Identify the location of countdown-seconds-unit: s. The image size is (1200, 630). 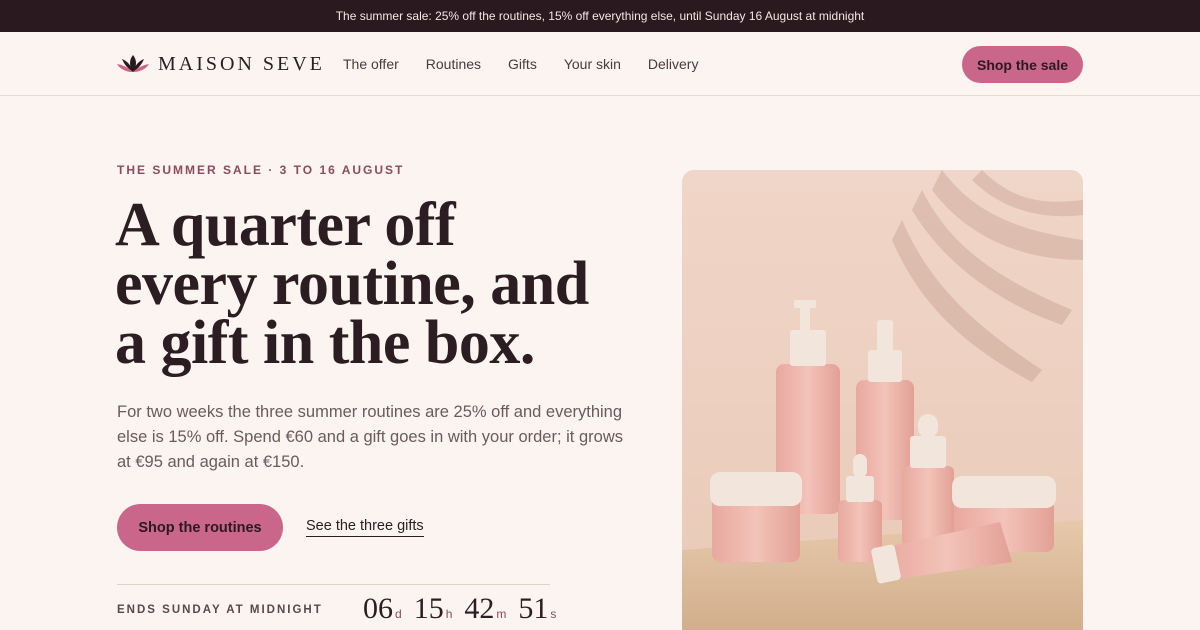
(553, 614).